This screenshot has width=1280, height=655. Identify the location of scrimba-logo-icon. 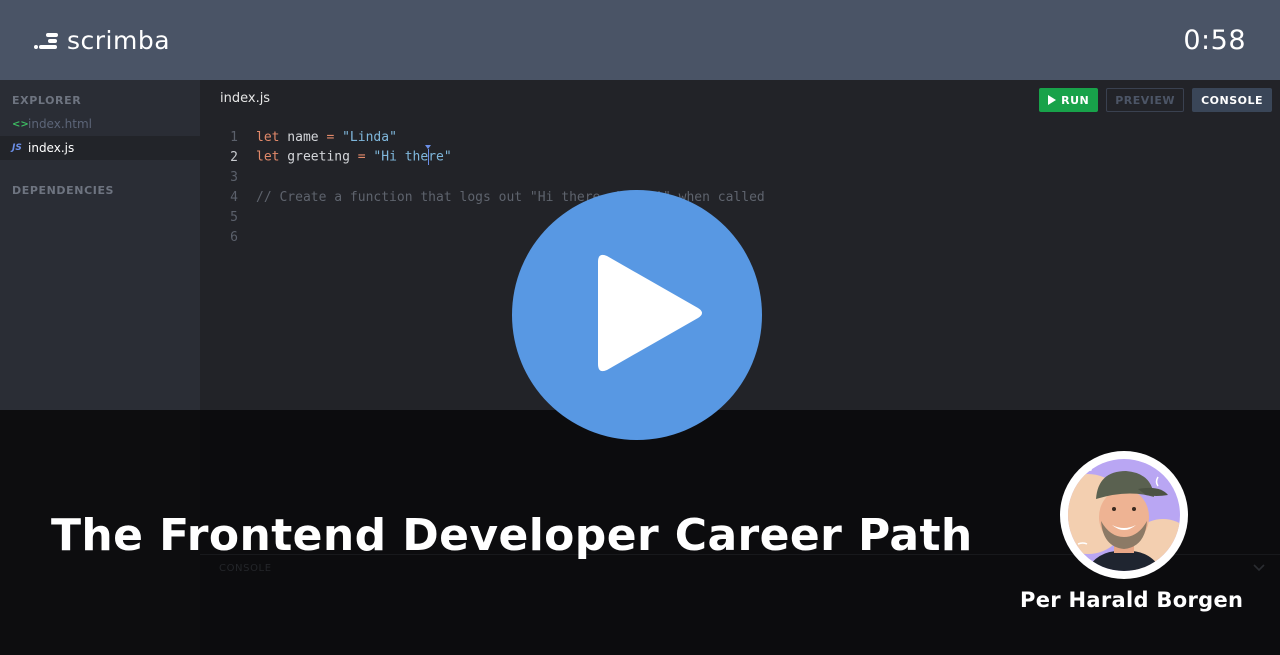
(46, 40).